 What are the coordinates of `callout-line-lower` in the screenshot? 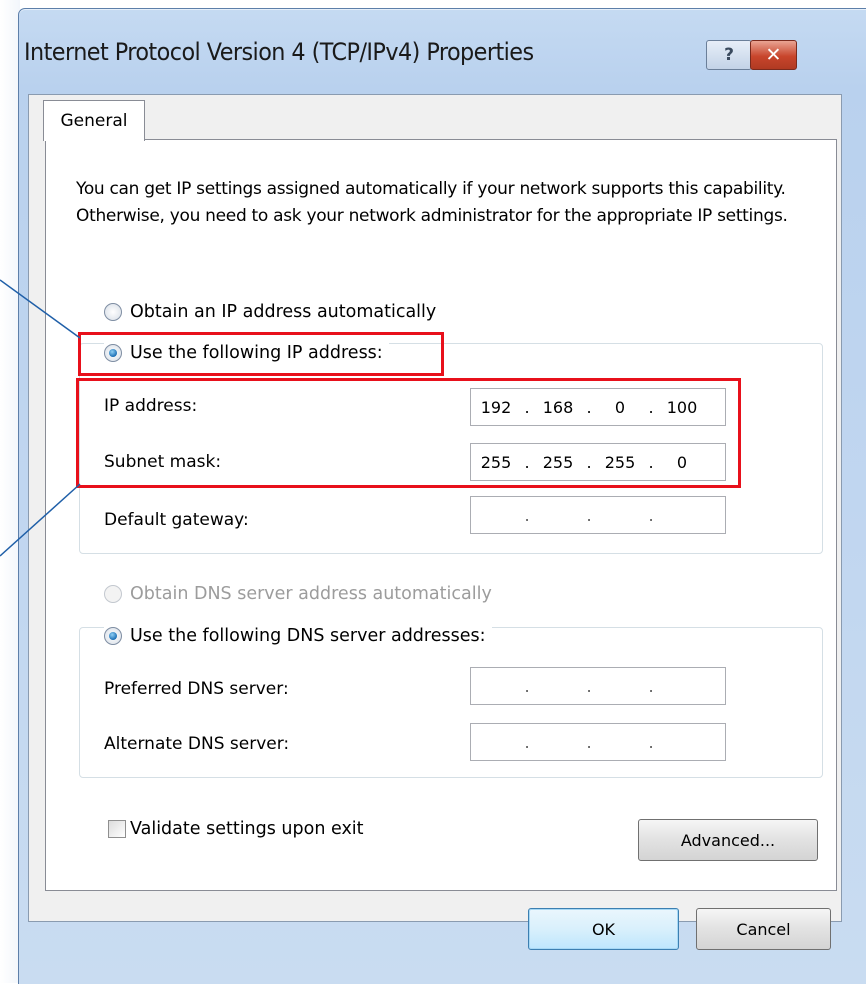 It's located at (40, 520).